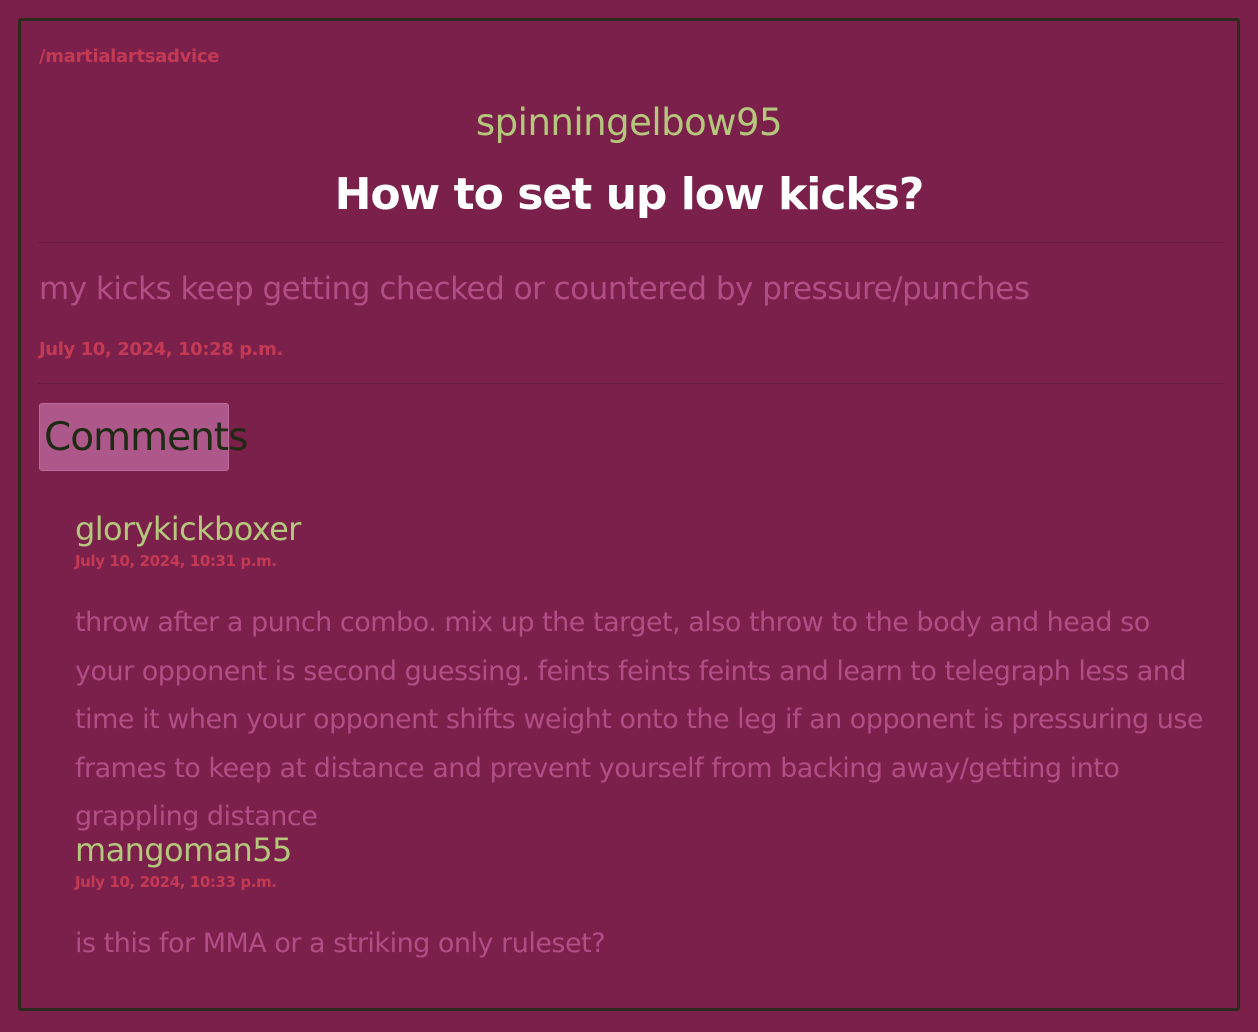  I want to click on comment-timestamp: July 10, 2024, 10:31 p.m., so click(176, 561).